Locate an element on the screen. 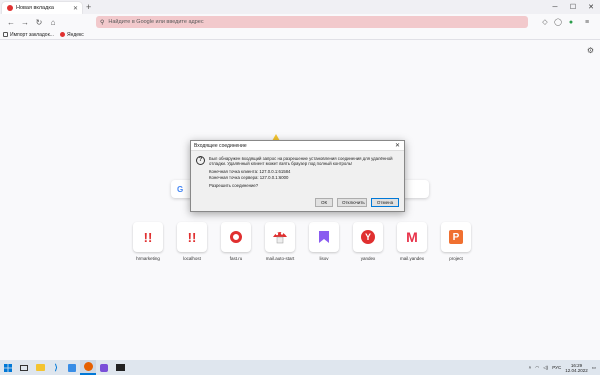 Image resolution: width=600 pixels, height=375 pixels. firefox-button is located at coordinates (88, 367).